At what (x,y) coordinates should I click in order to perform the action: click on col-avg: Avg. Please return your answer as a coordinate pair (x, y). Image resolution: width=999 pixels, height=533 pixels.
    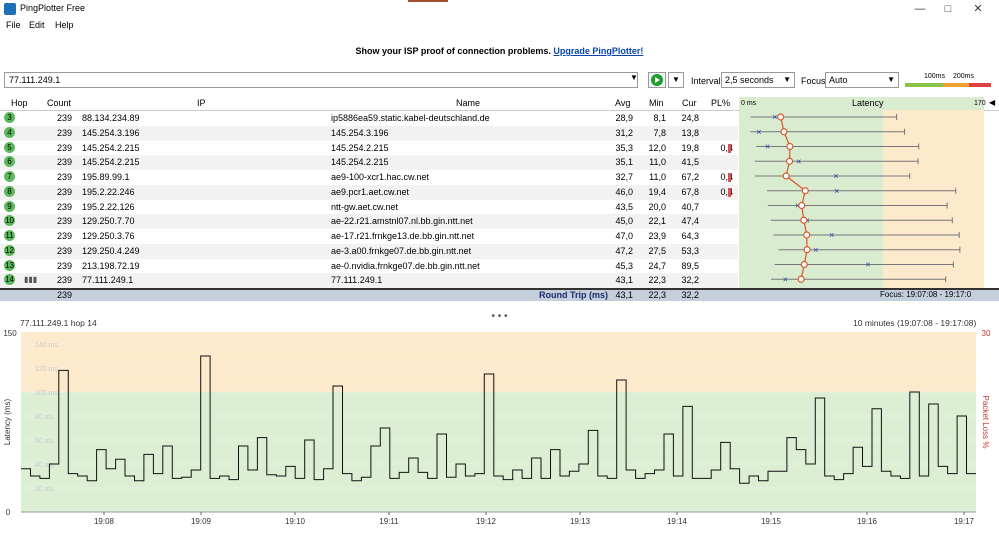
    Looking at the image, I should click on (622, 103).